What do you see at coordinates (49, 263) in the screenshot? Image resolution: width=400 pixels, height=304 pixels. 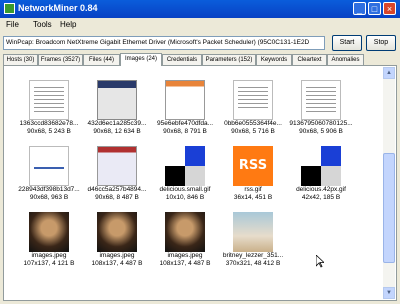 I see `image-dims: 107x137, 4 121 B` at bounding box center [49, 263].